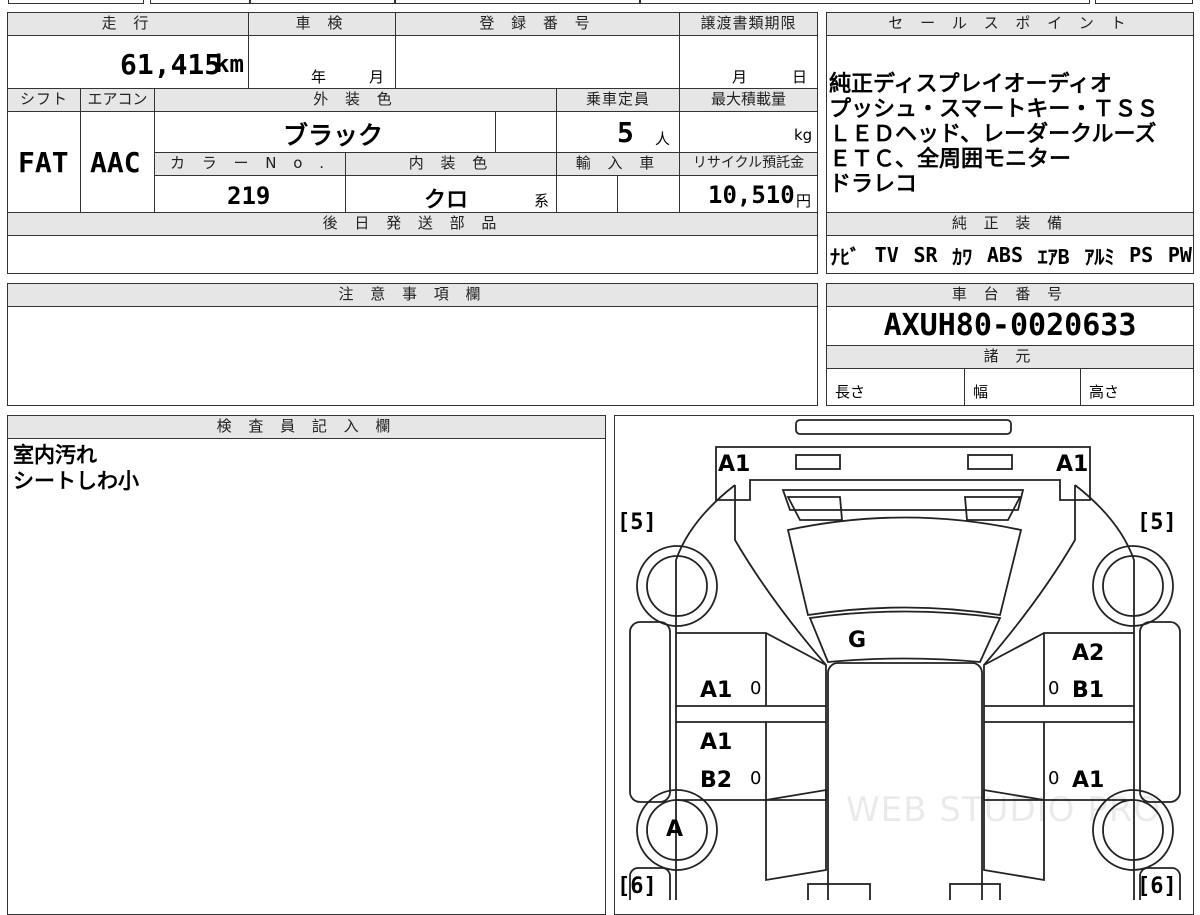  Describe the element at coordinates (740, 77) in the screenshot. I see `transfer-month: 月` at that location.